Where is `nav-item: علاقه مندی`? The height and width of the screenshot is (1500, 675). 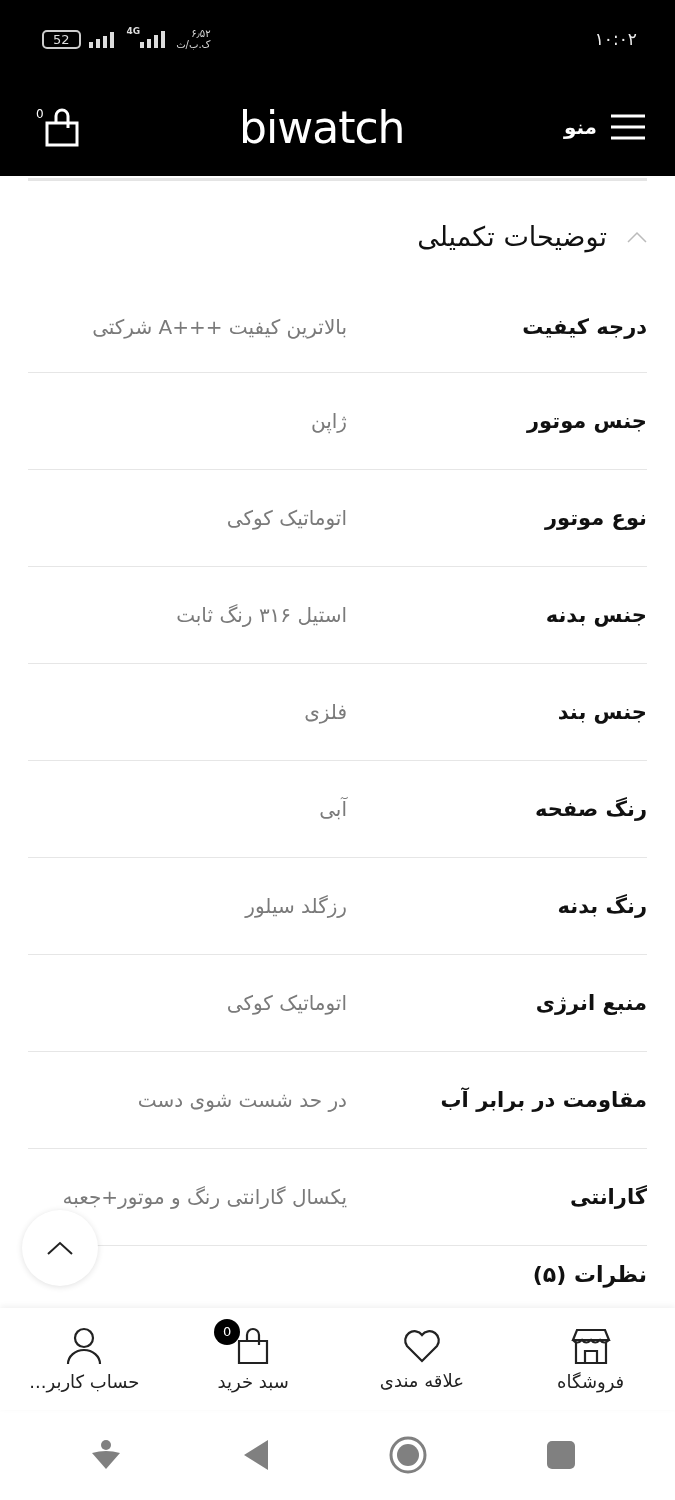
nav-item: علاقه مندی is located at coordinates (422, 1359).